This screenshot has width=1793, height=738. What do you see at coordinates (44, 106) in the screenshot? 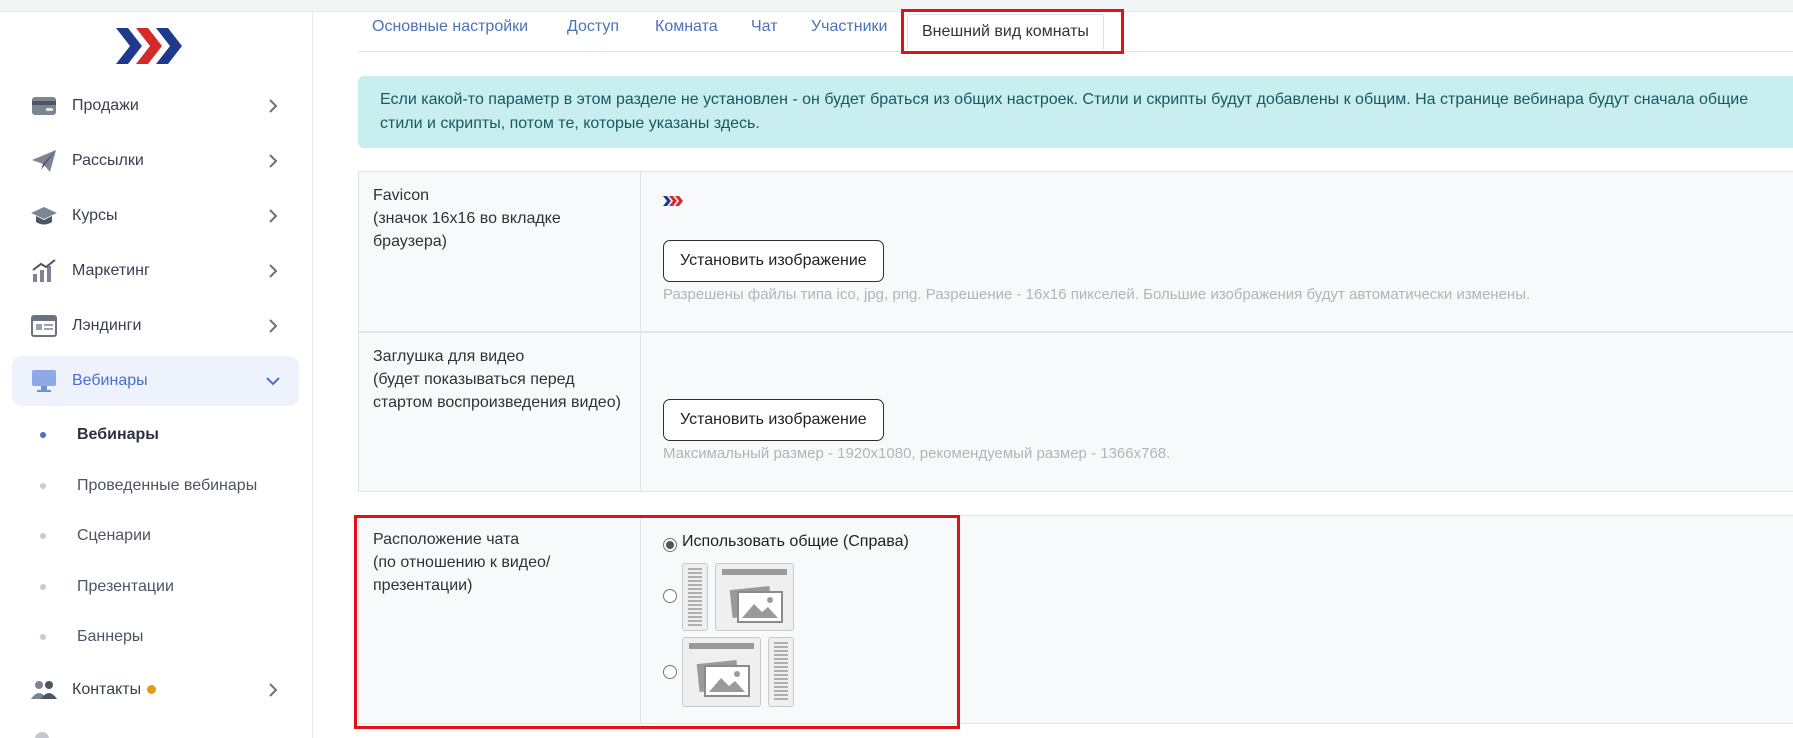
I see `wallet-icon` at bounding box center [44, 106].